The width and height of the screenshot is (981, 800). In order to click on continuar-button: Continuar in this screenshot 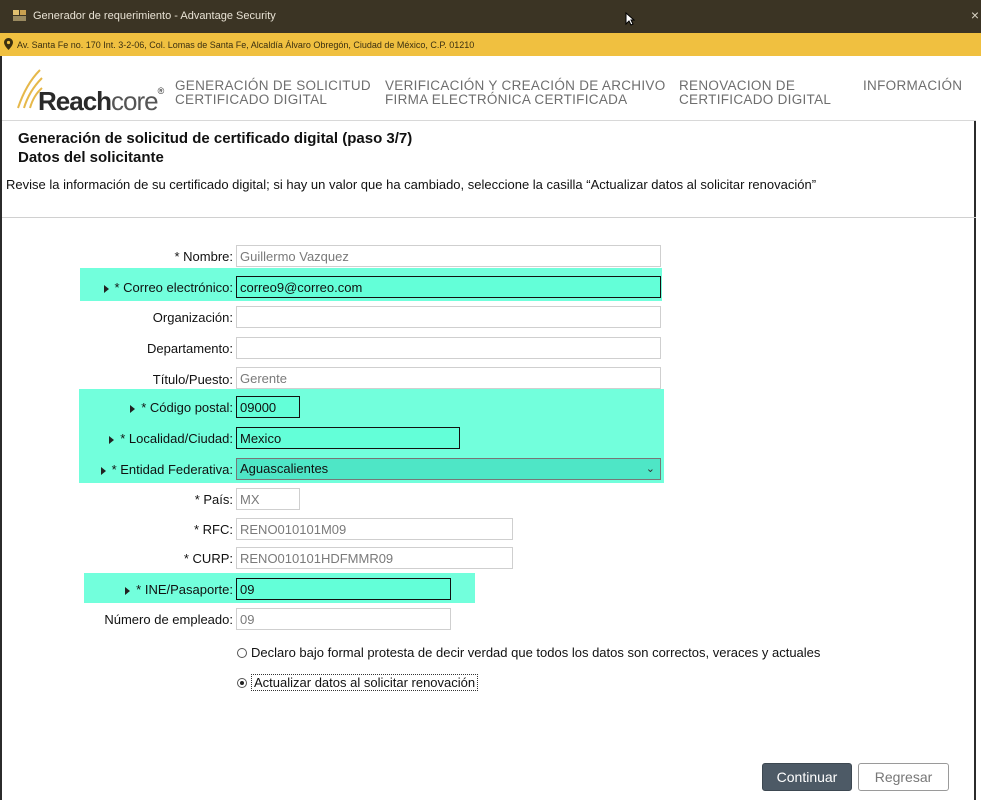, I will do `click(807, 777)`.